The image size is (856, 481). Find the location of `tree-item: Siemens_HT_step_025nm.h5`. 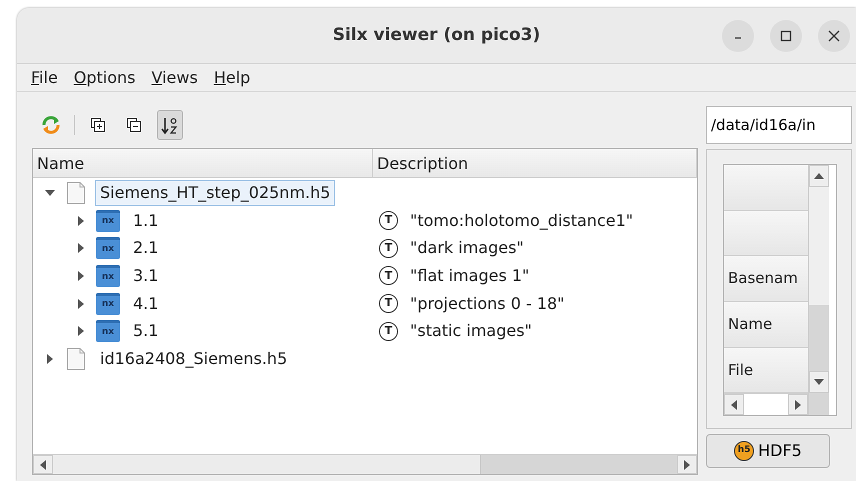

tree-item: Siemens_HT_step_025nm.h5 is located at coordinates (215, 193).